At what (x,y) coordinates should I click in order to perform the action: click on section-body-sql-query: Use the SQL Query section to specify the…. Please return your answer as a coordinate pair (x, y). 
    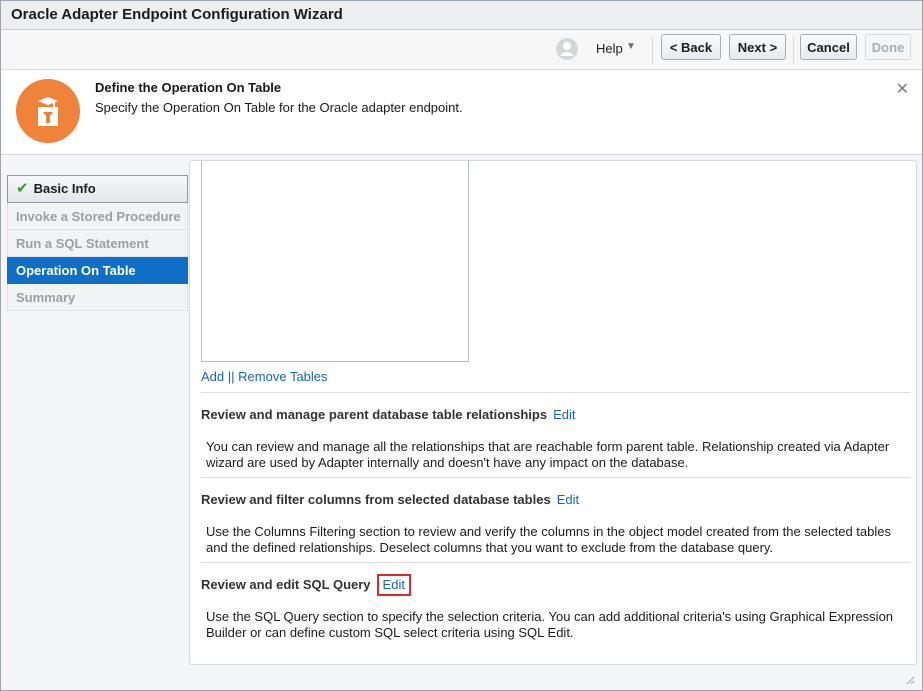
    Looking at the image, I should click on (550, 624).